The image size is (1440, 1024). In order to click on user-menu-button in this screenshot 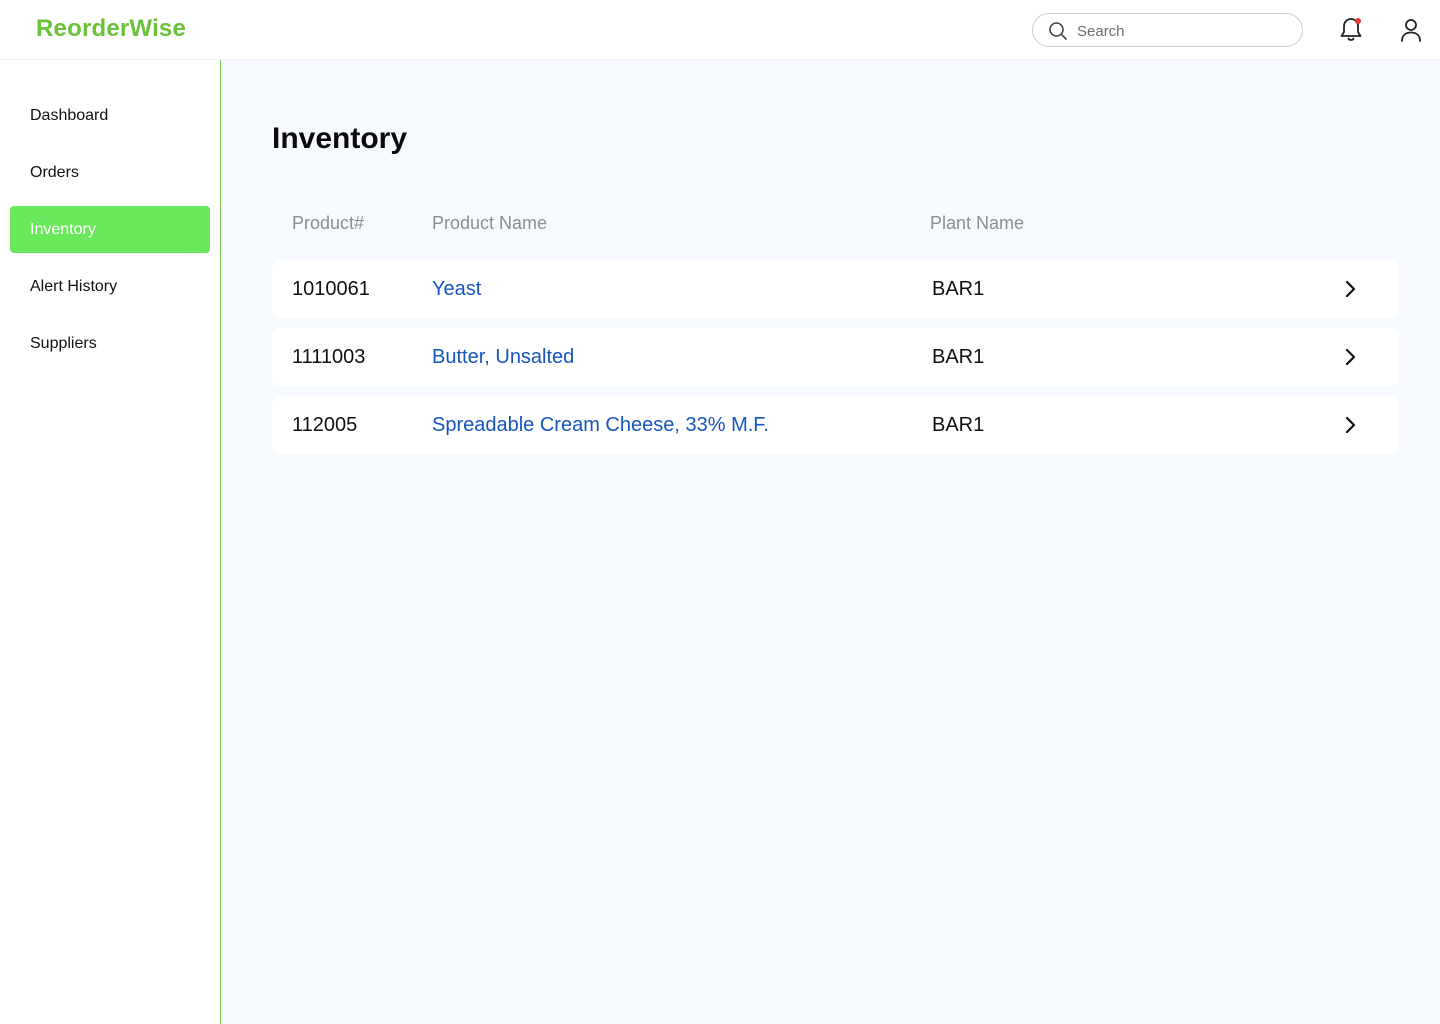, I will do `click(1411, 30)`.